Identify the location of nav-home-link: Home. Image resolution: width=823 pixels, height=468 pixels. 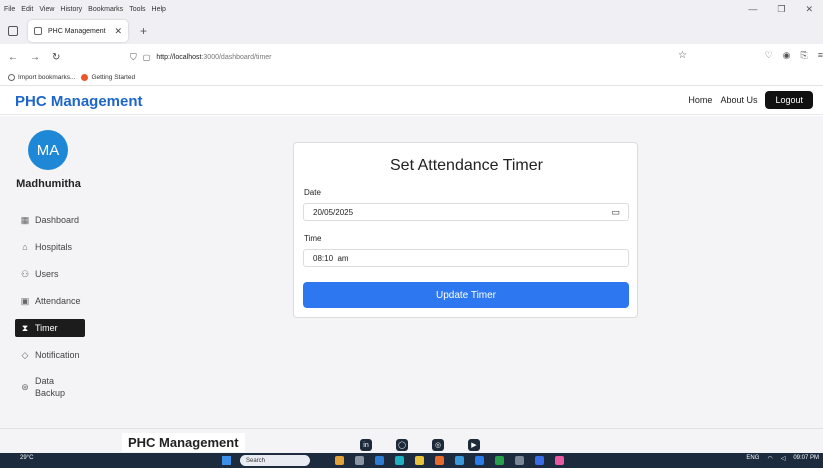
(700, 100).